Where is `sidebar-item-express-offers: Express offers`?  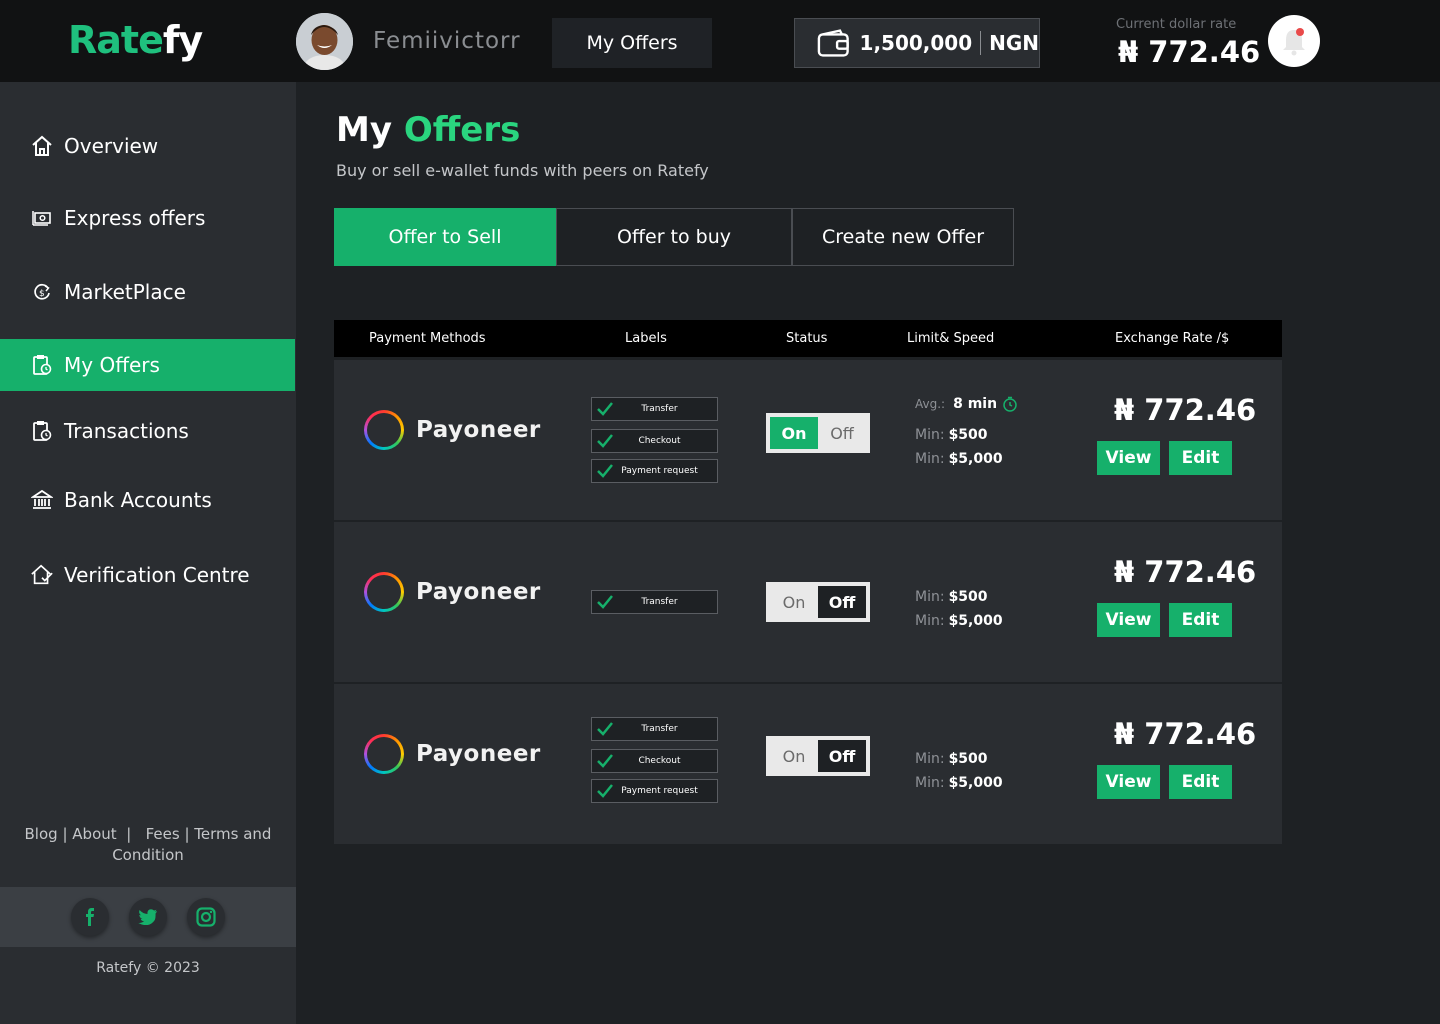 sidebar-item-express-offers: Express offers is located at coordinates (147, 218).